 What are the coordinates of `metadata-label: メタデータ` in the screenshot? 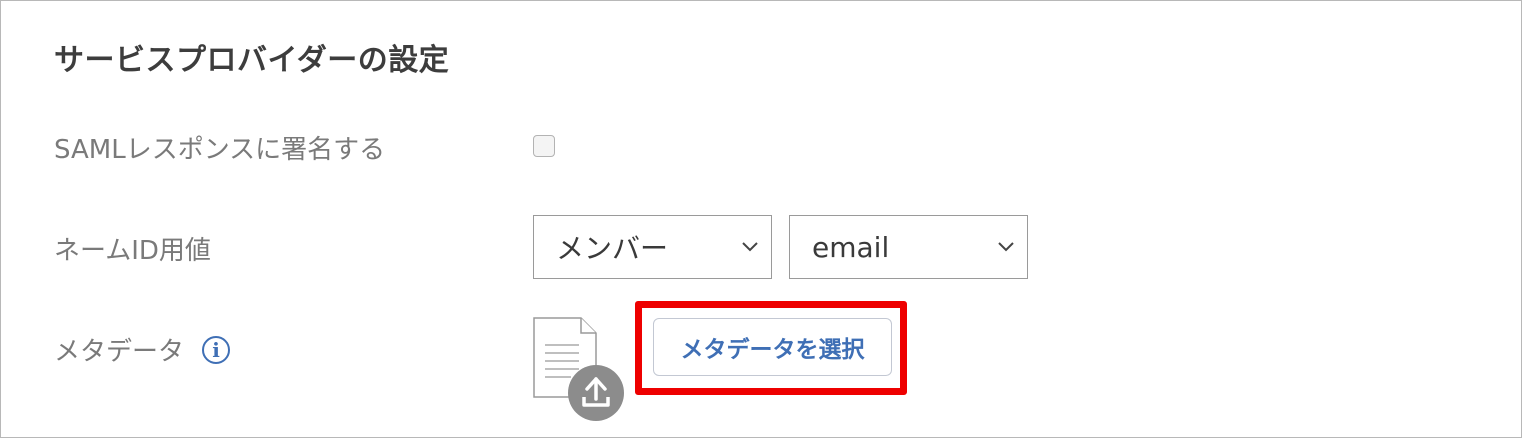 It's located at (119, 352).